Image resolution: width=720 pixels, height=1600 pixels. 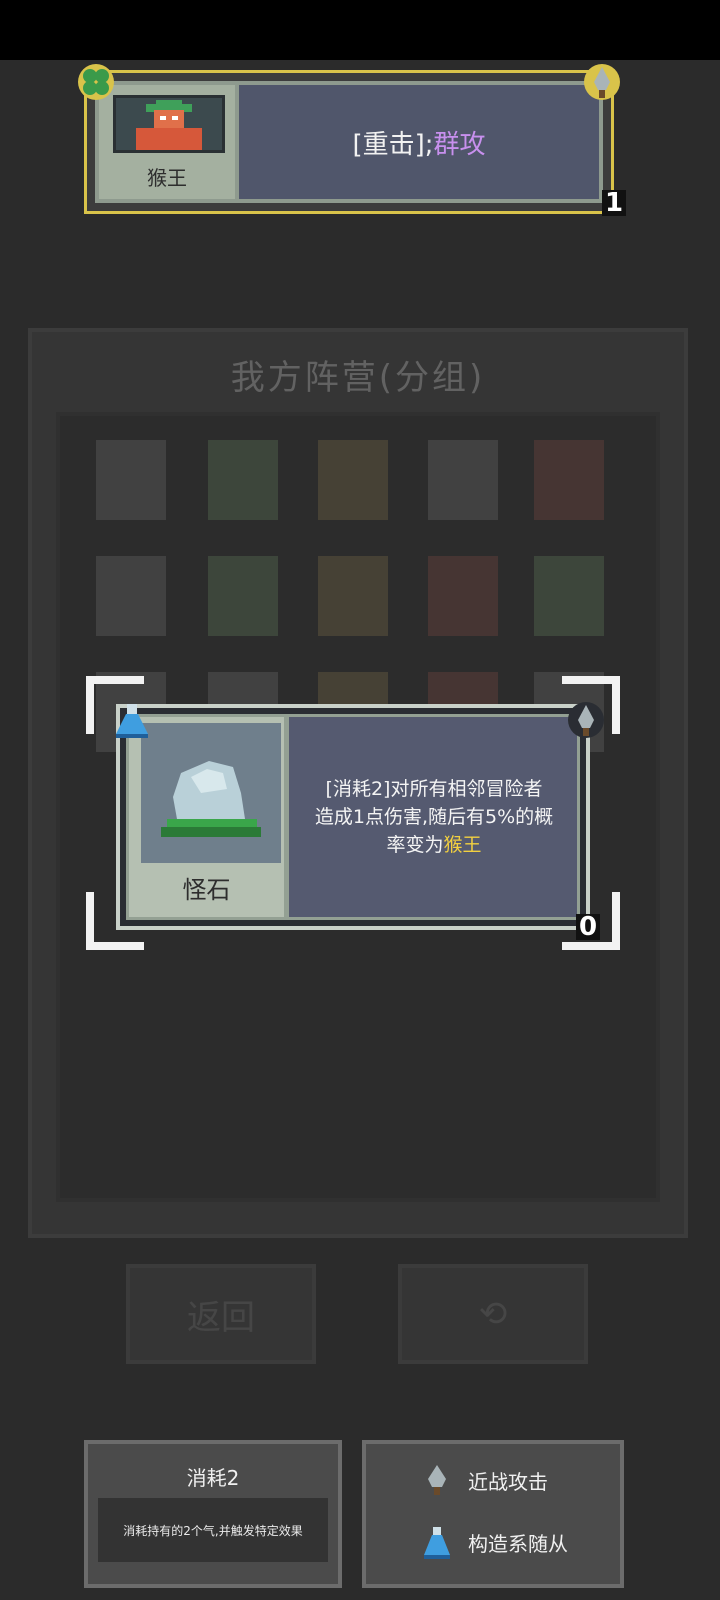 I want to click on back-button: 返回, so click(x=221, y=1314).